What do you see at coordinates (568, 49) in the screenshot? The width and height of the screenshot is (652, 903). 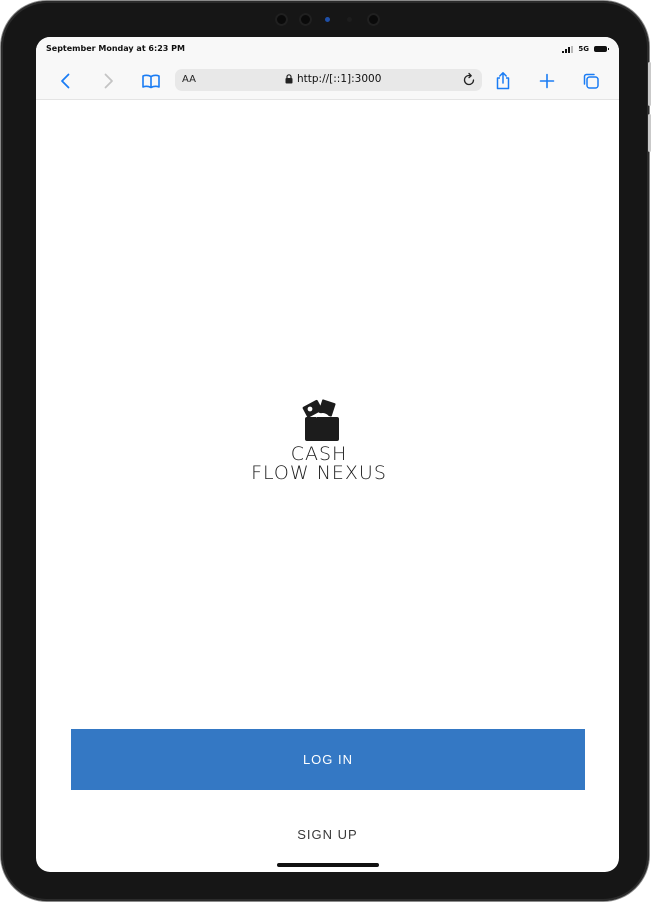 I see `signal-icon` at bounding box center [568, 49].